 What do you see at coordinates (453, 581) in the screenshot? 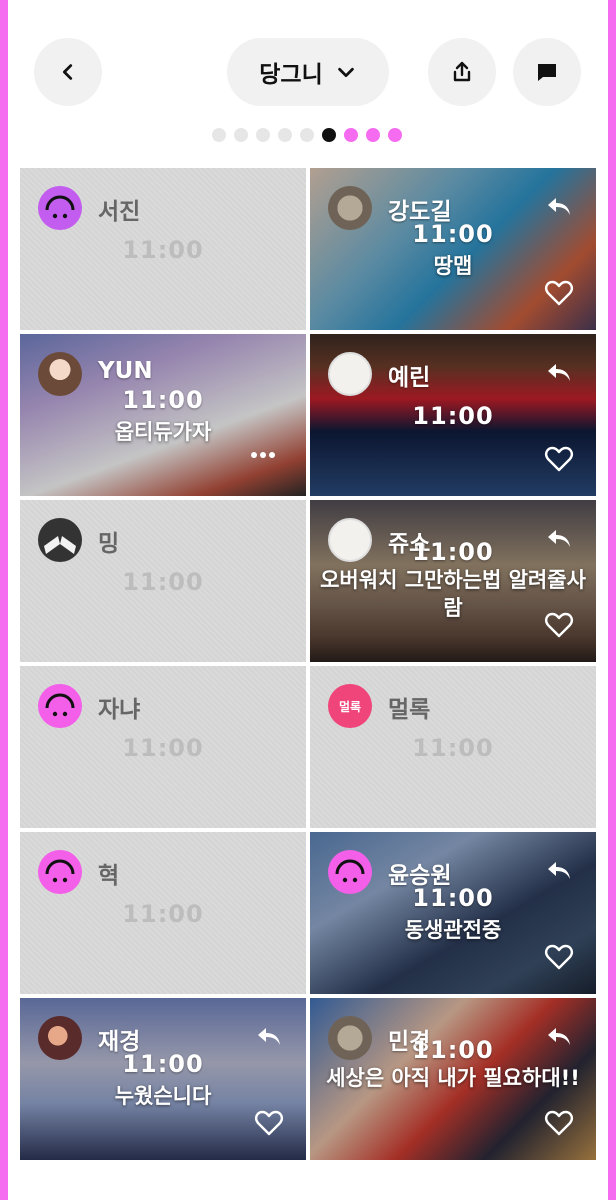
I see `member-tile: 쥬쇼 11:00 오버워치 그만하는법 알려줄사람` at bounding box center [453, 581].